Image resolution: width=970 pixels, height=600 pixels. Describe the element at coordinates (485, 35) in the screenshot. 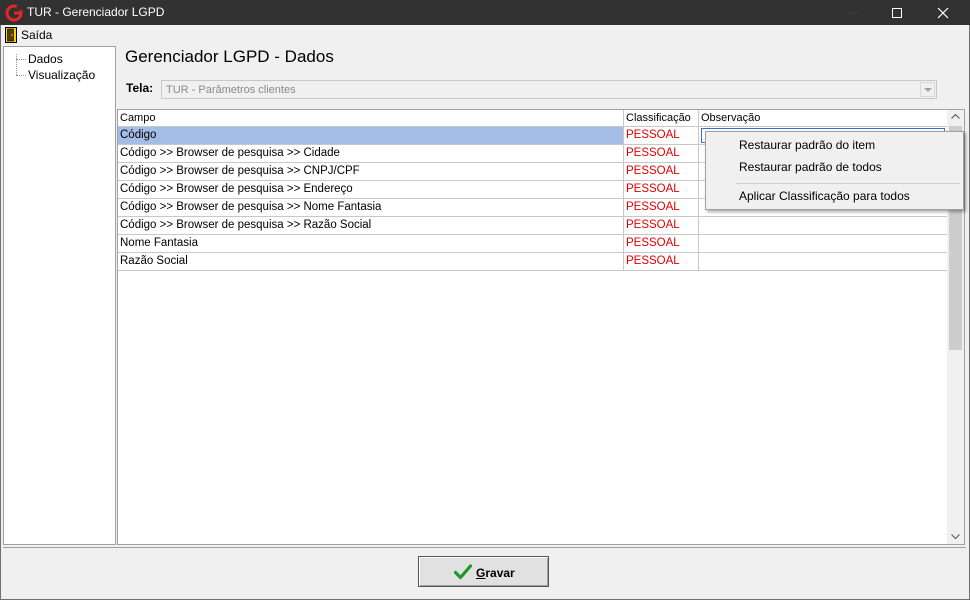

I see `menu-bar: Saída` at that location.